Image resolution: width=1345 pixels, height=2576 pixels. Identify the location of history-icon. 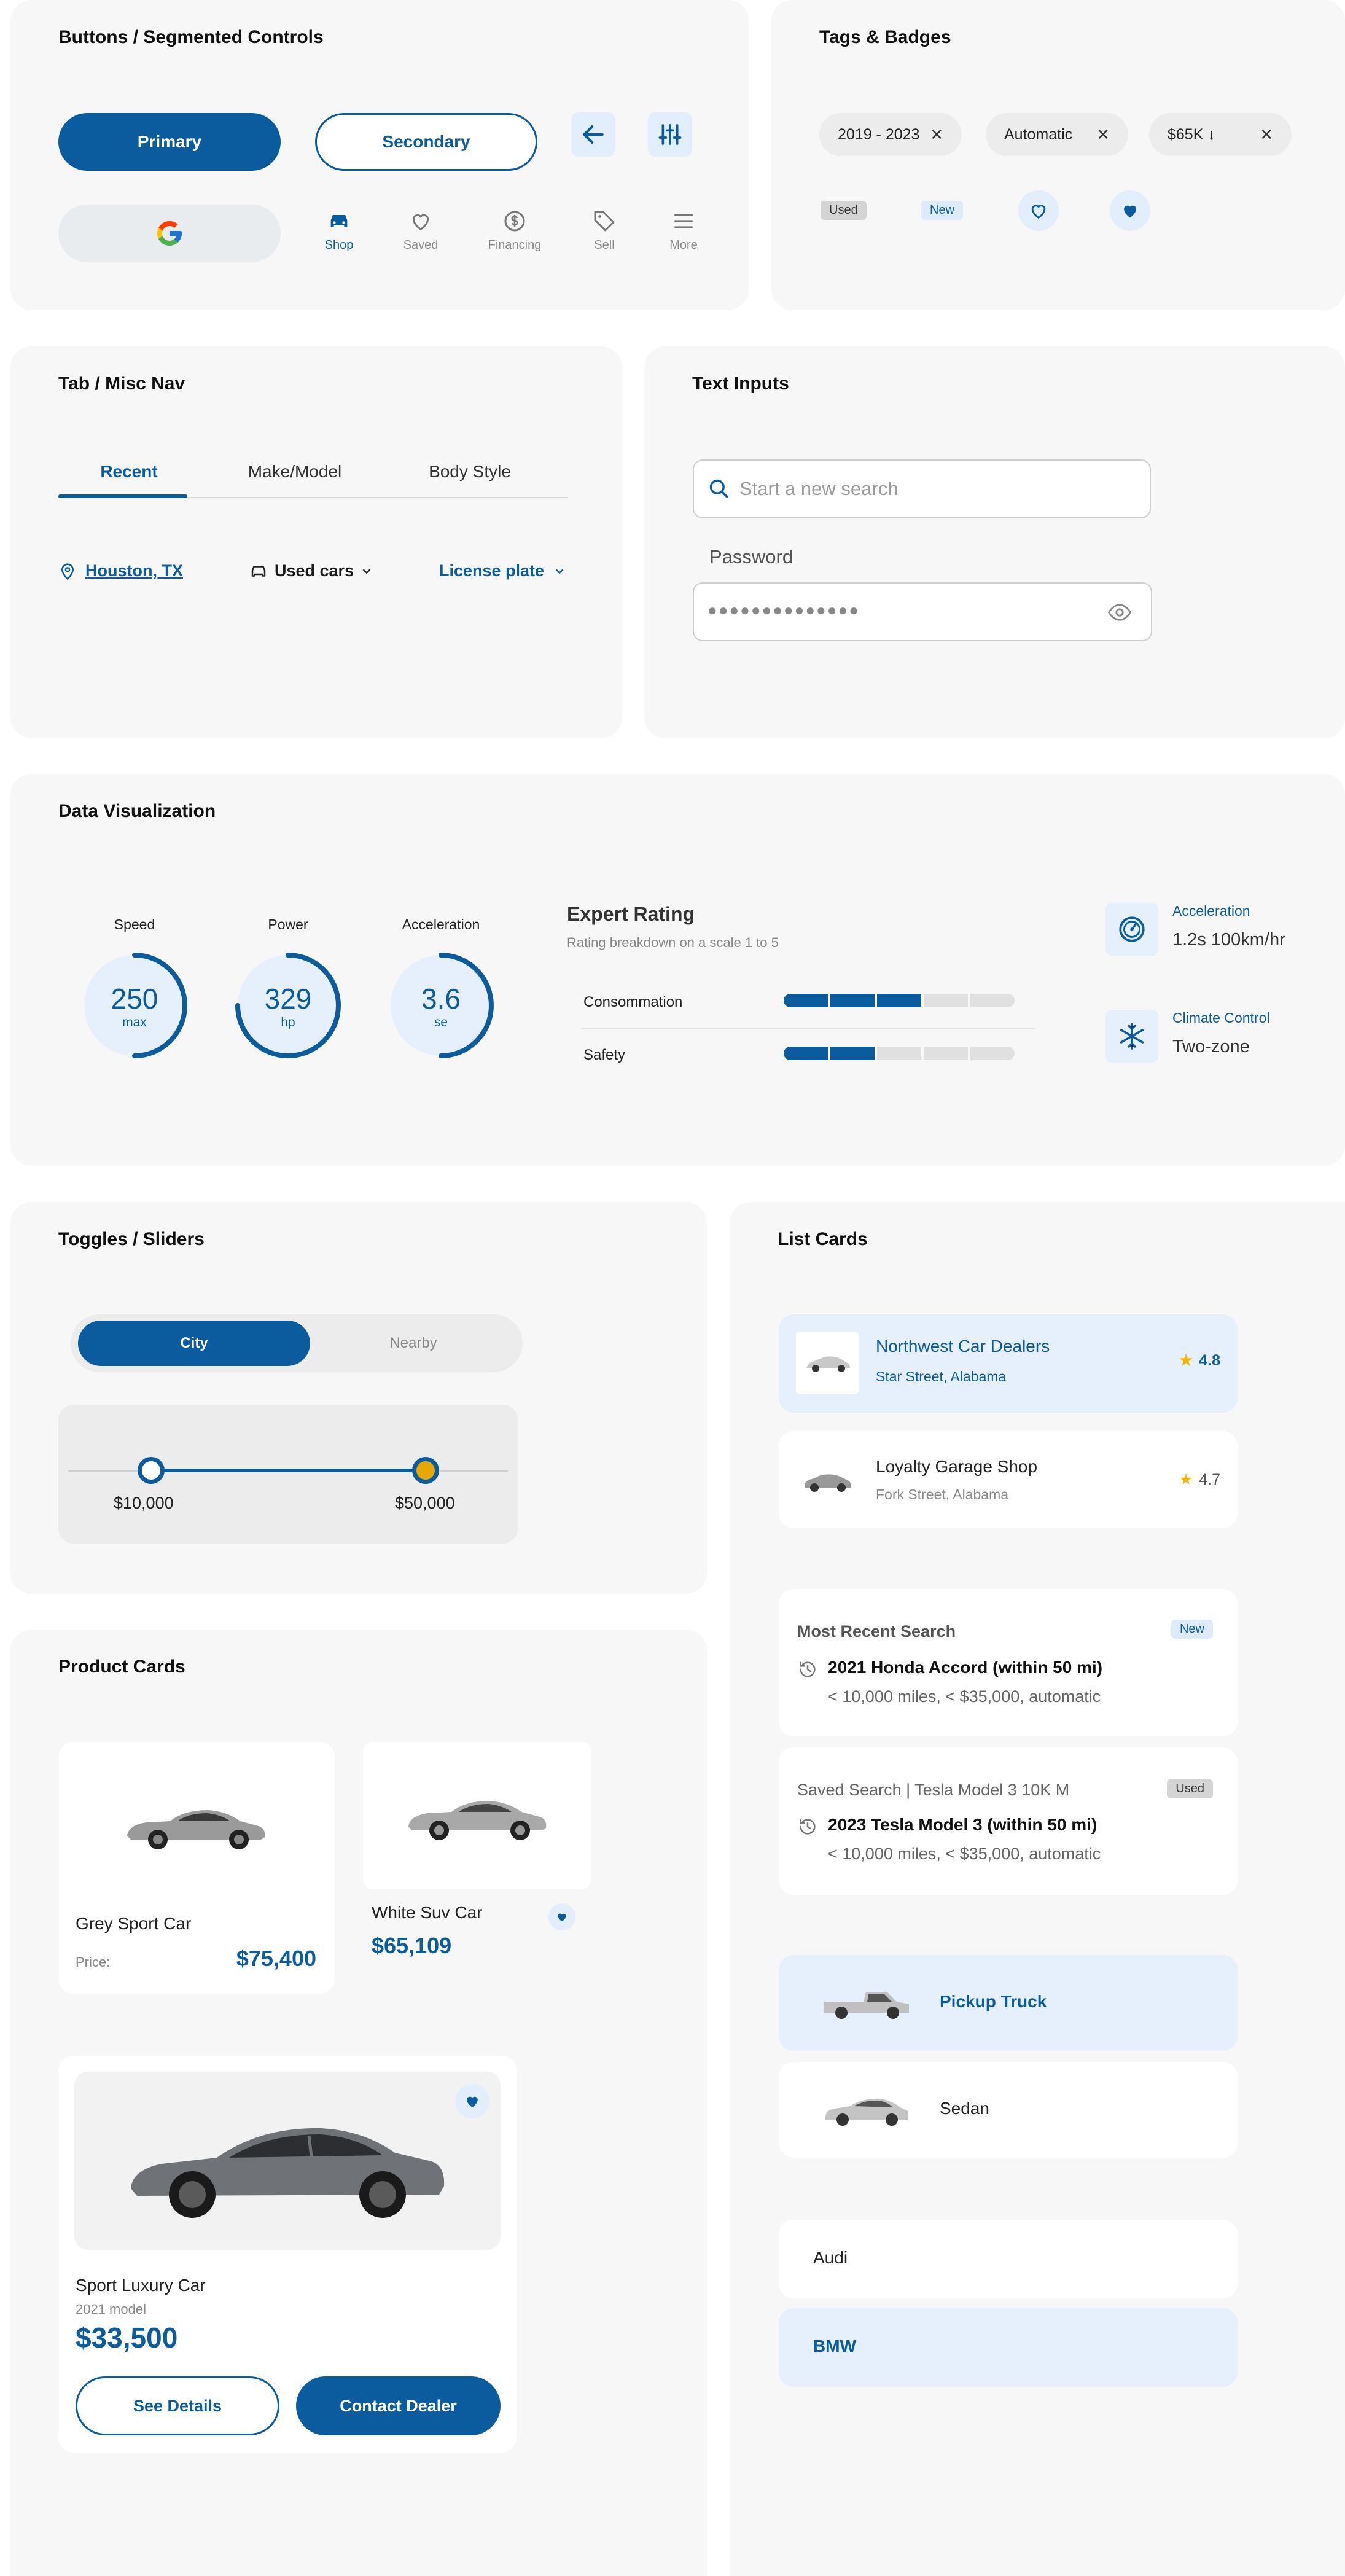
(808, 1827).